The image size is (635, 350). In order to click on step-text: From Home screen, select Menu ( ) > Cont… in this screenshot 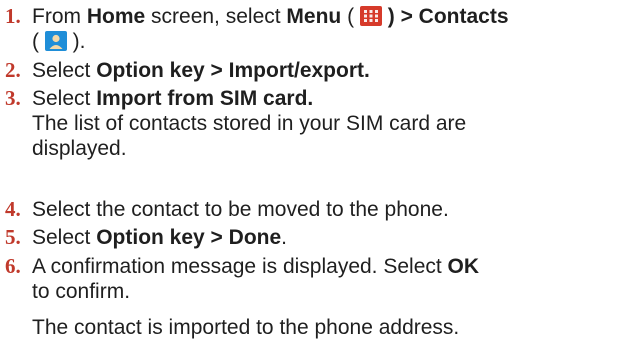, I will do `click(270, 29)`.